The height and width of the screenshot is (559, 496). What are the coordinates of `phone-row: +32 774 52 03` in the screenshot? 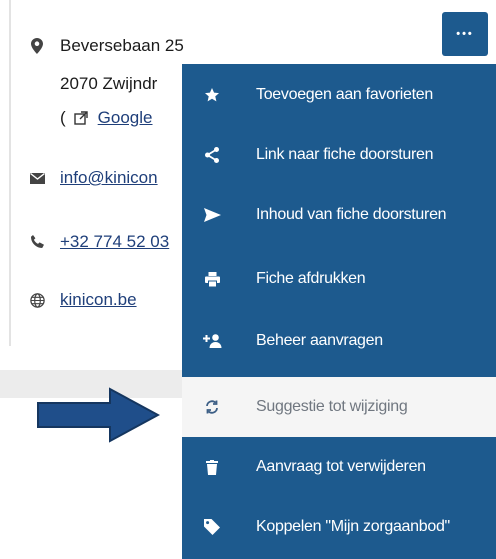 It's located at (98, 242).